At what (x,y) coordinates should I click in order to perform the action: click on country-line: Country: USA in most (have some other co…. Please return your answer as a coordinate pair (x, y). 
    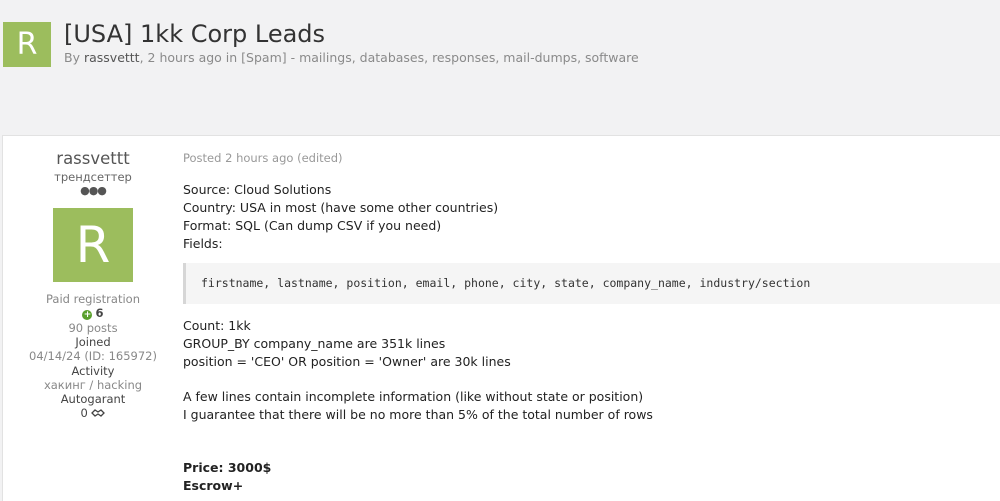
    Looking at the image, I should click on (341, 207).